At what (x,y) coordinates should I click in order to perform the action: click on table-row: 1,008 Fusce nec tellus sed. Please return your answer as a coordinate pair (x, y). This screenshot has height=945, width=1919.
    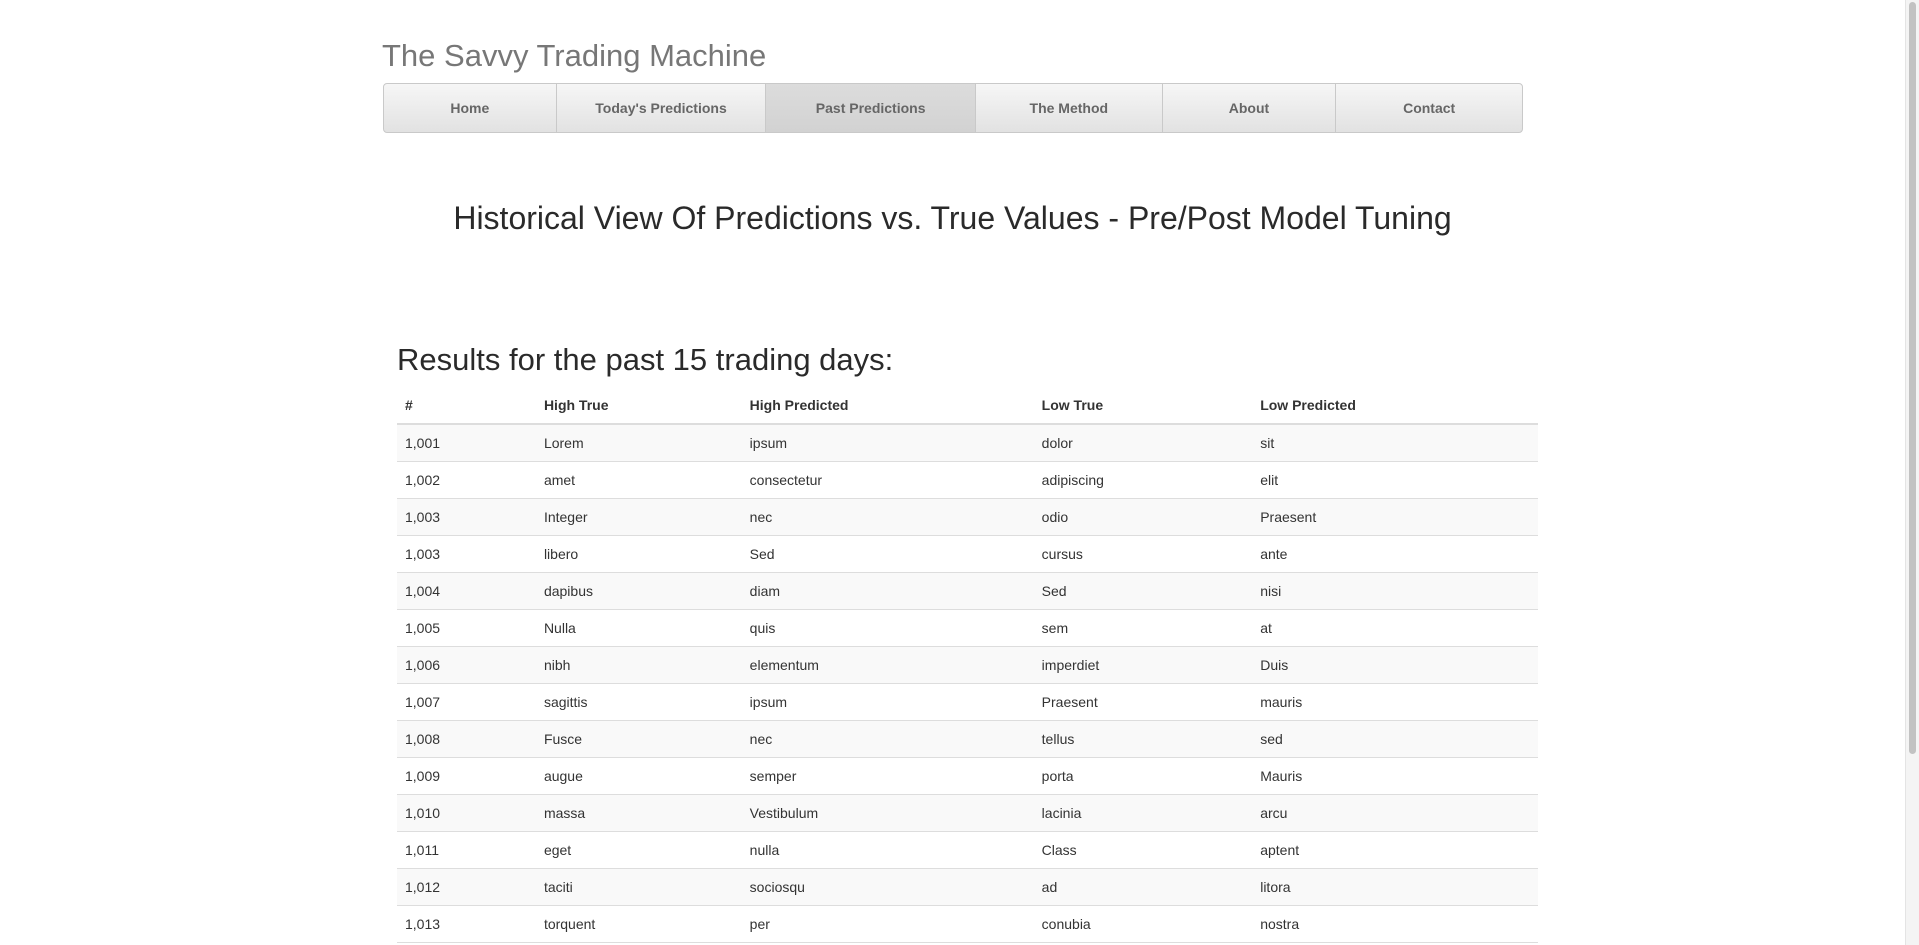
    Looking at the image, I should click on (967, 739).